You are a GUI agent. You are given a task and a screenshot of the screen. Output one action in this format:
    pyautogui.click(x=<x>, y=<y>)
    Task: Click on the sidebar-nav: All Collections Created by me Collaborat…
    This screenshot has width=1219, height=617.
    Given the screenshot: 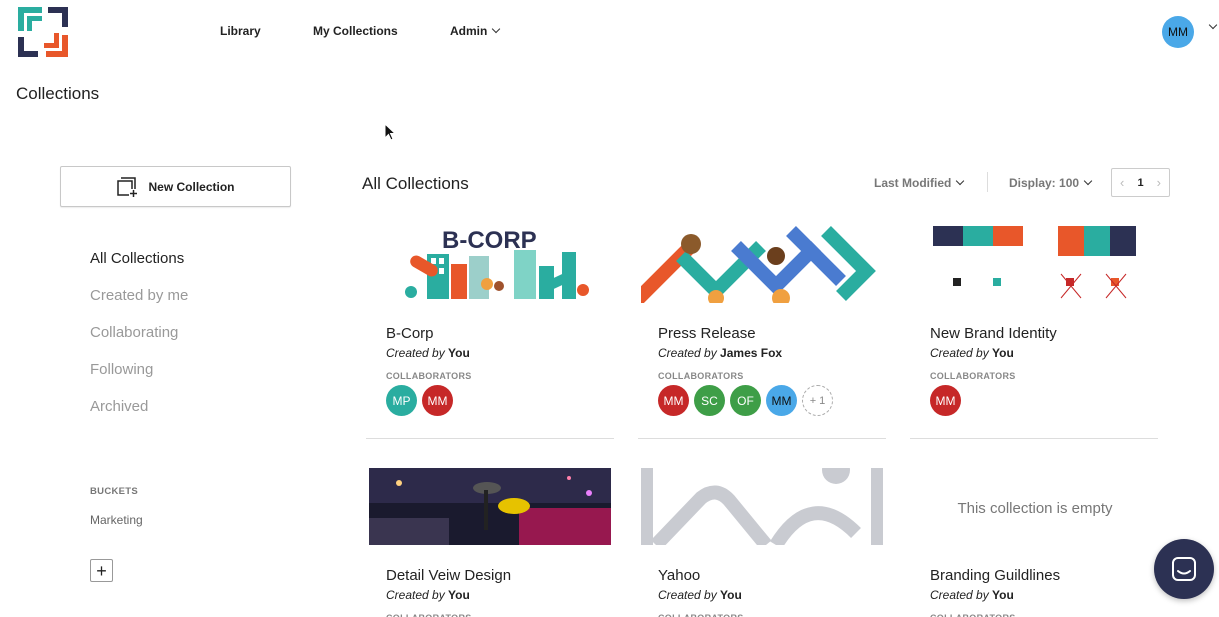 What is the action you would take?
    pyautogui.click(x=139, y=341)
    